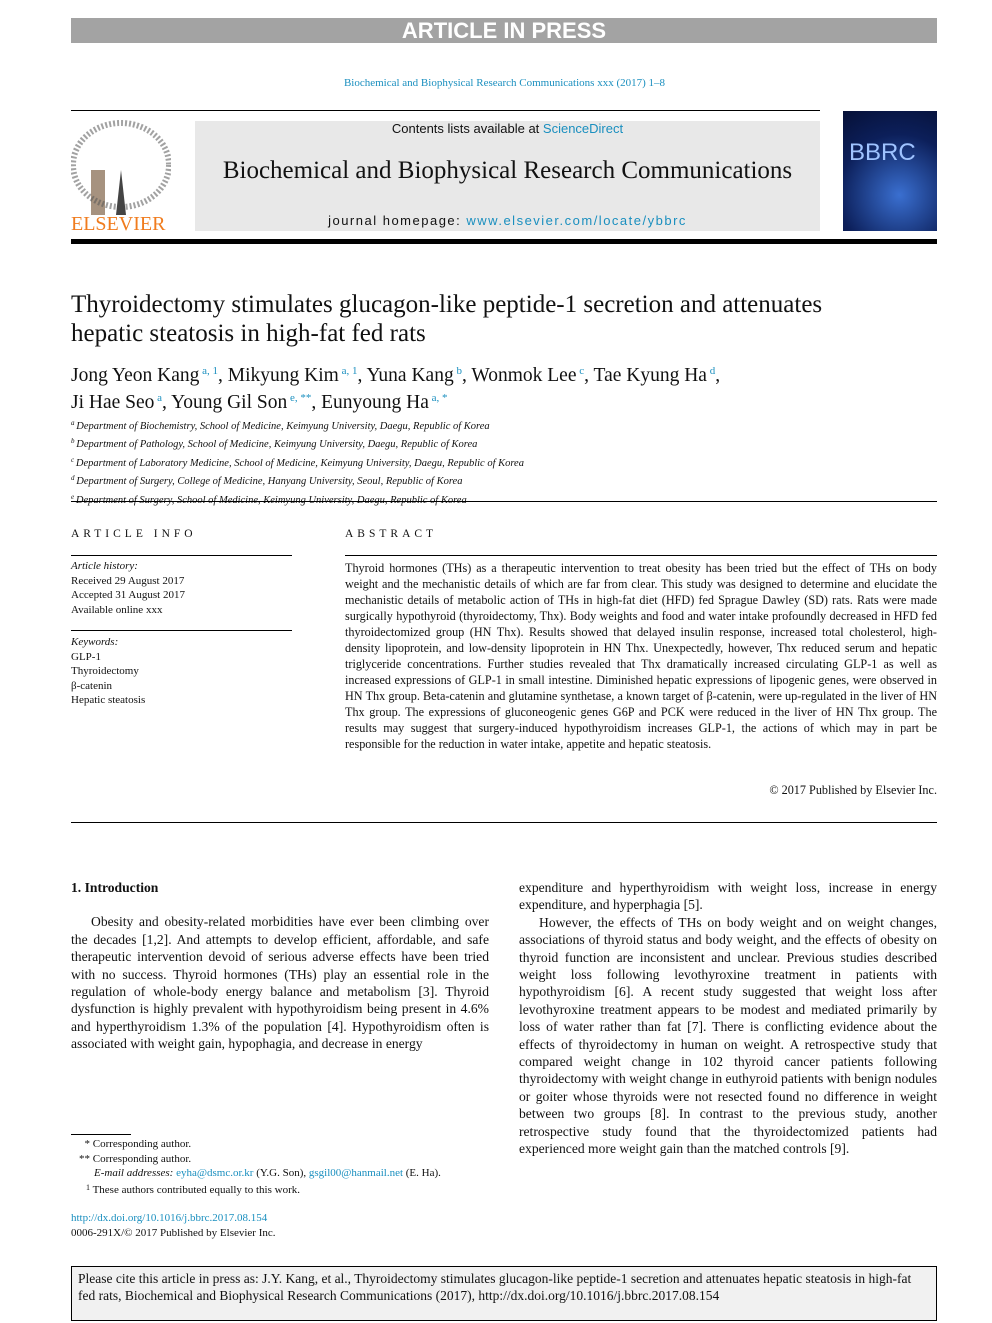 The height and width of the screenshot is (1323, 992). What do you see at coordinates (576, 220) in the screenshot?
I see `homepage-link: www.elsevier.com/locate/ybbrc` at bounding box center [576, 220].